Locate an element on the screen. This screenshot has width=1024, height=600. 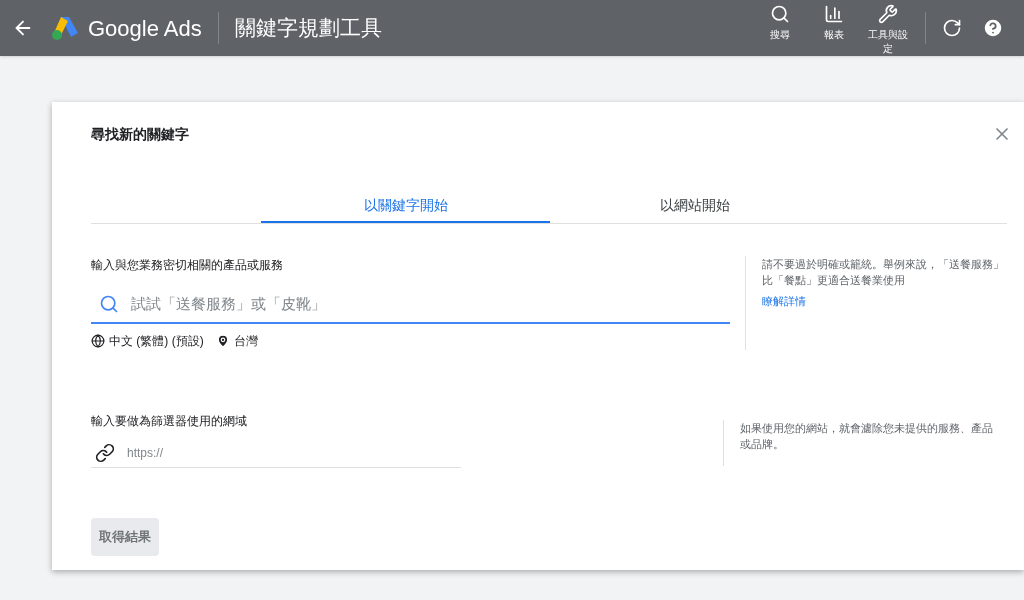
product-name: Google Ads is located at coordinates (145, 28).